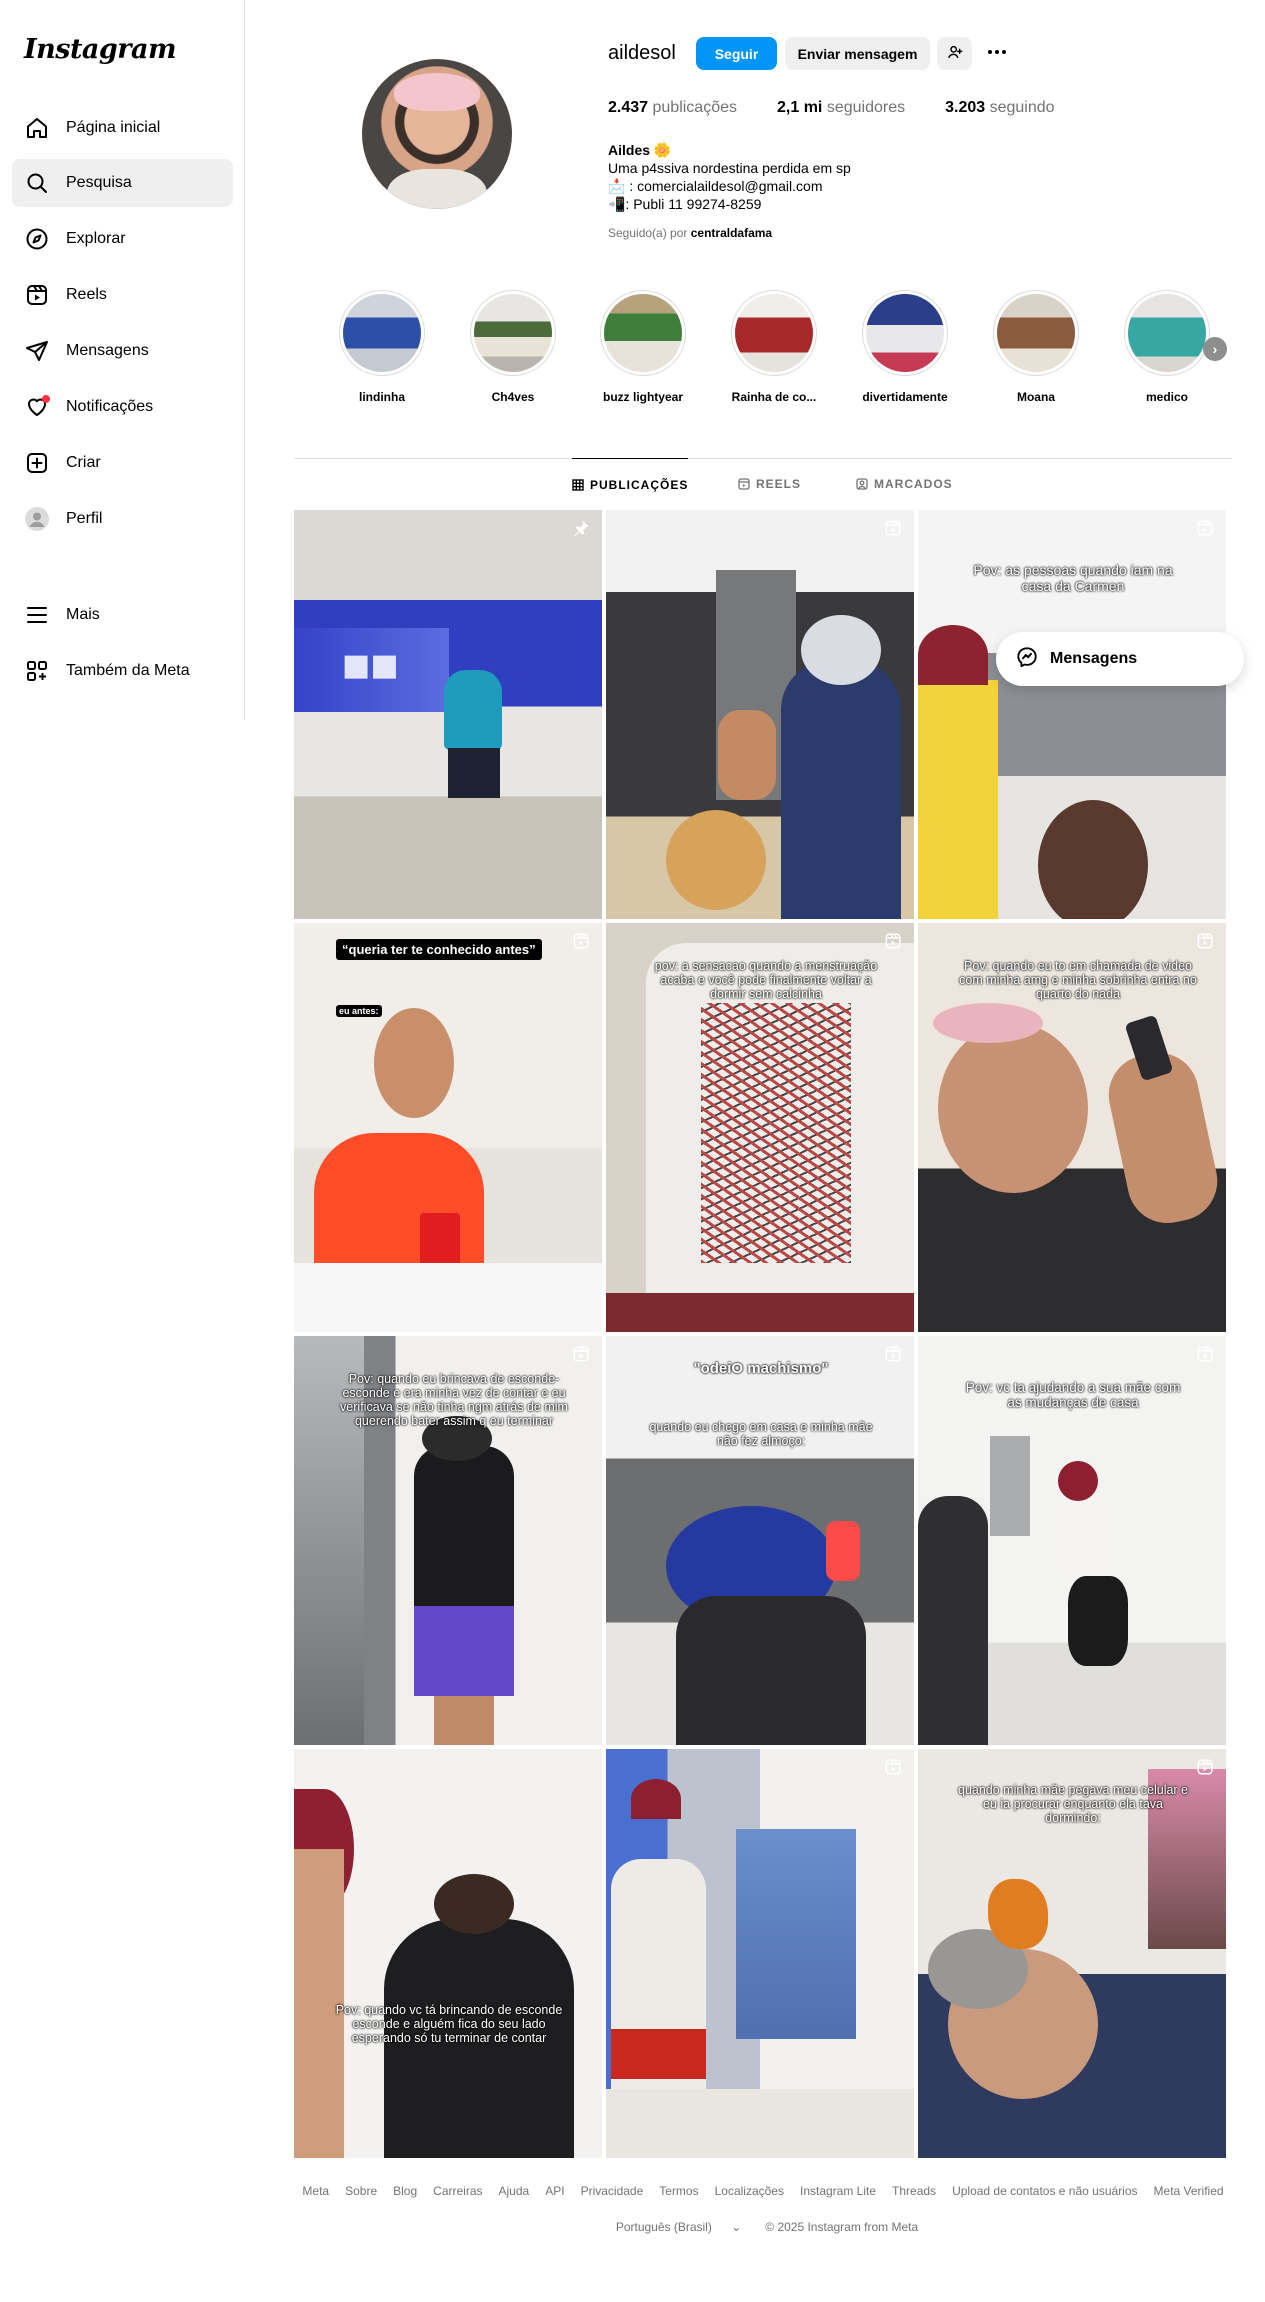 This screenshot has height=2302, width=1265. I want to click on bio-line: Uma p4ssiva nordestina perdida em sp, so click(729, 168).